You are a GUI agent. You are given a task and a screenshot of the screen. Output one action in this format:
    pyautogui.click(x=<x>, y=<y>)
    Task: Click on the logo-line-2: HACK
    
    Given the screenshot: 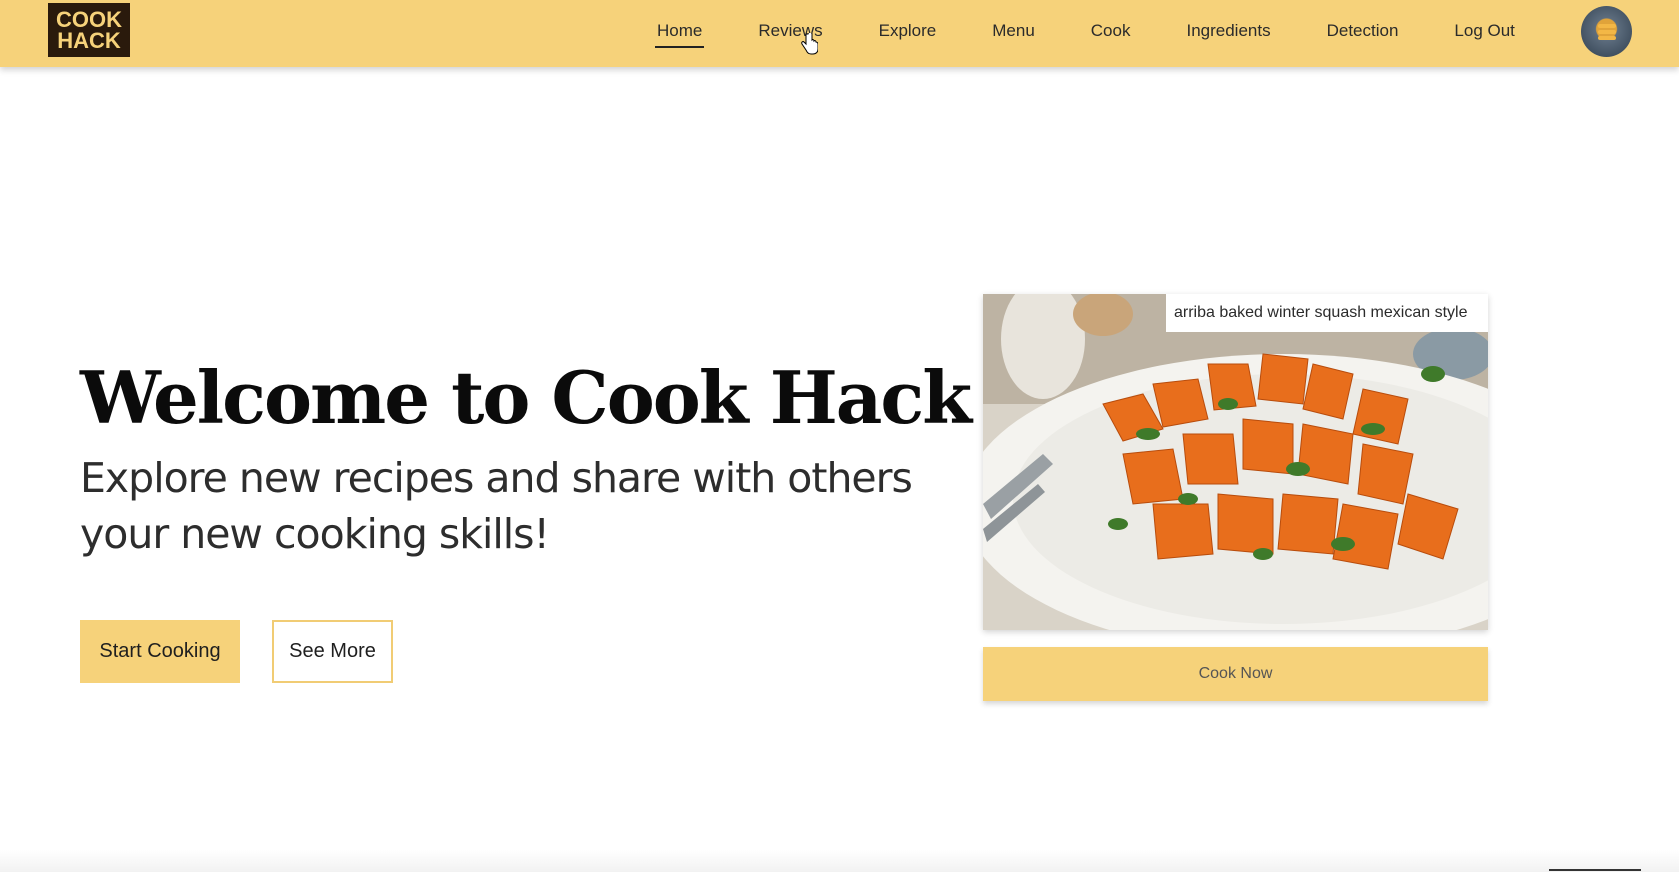 What is the action you would take?
    pyautogui.click(x=89, y=40)
    